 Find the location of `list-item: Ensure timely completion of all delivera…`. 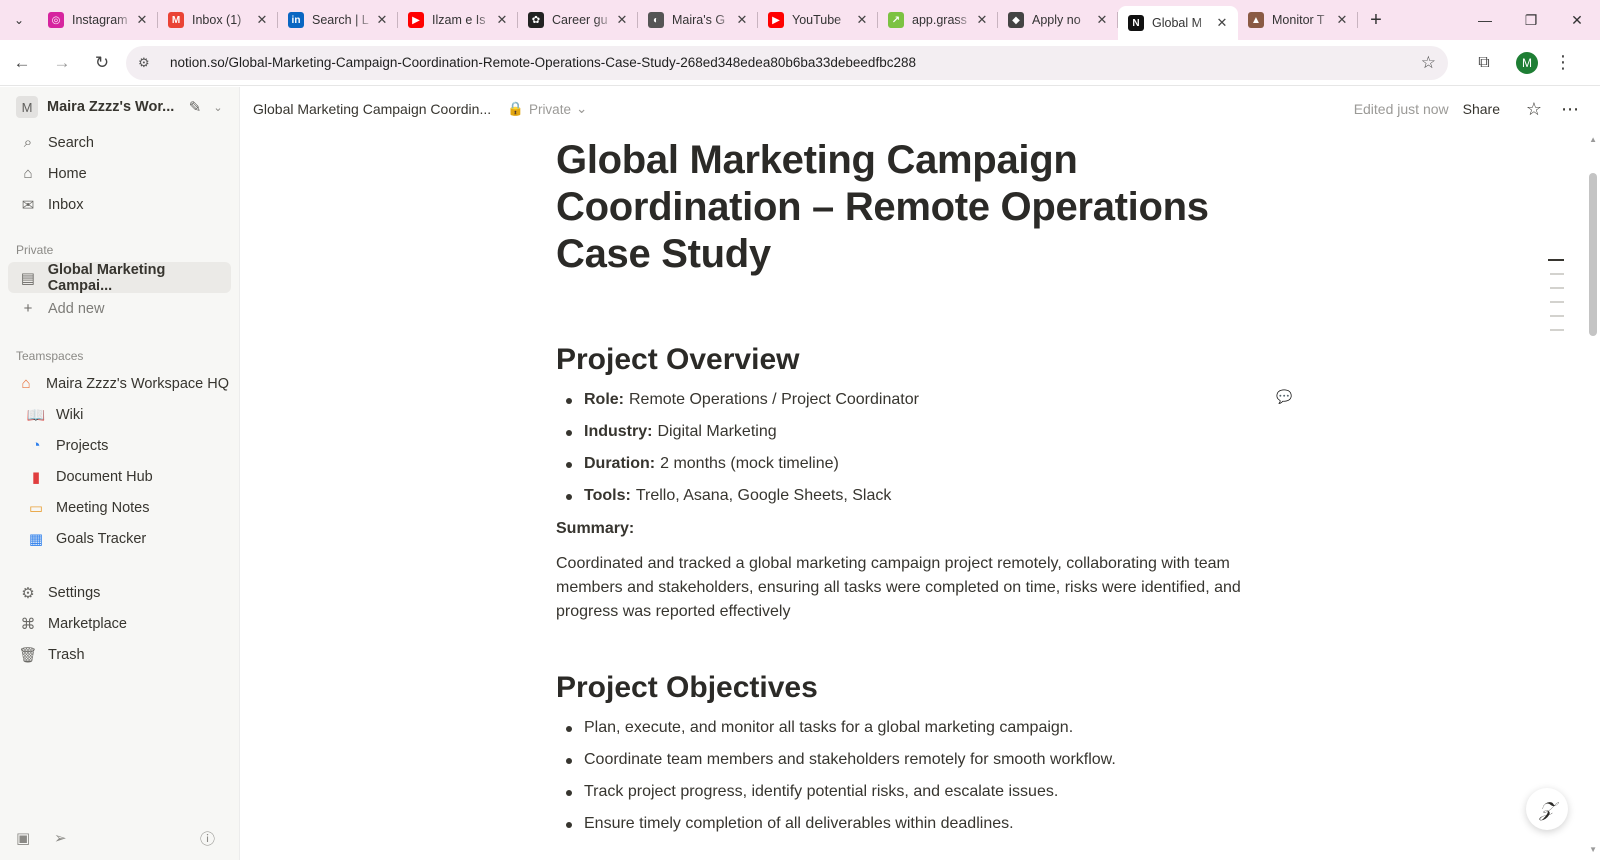

list-item: Ensure timely completion of all delivera… is located at coordinates (906, 824).